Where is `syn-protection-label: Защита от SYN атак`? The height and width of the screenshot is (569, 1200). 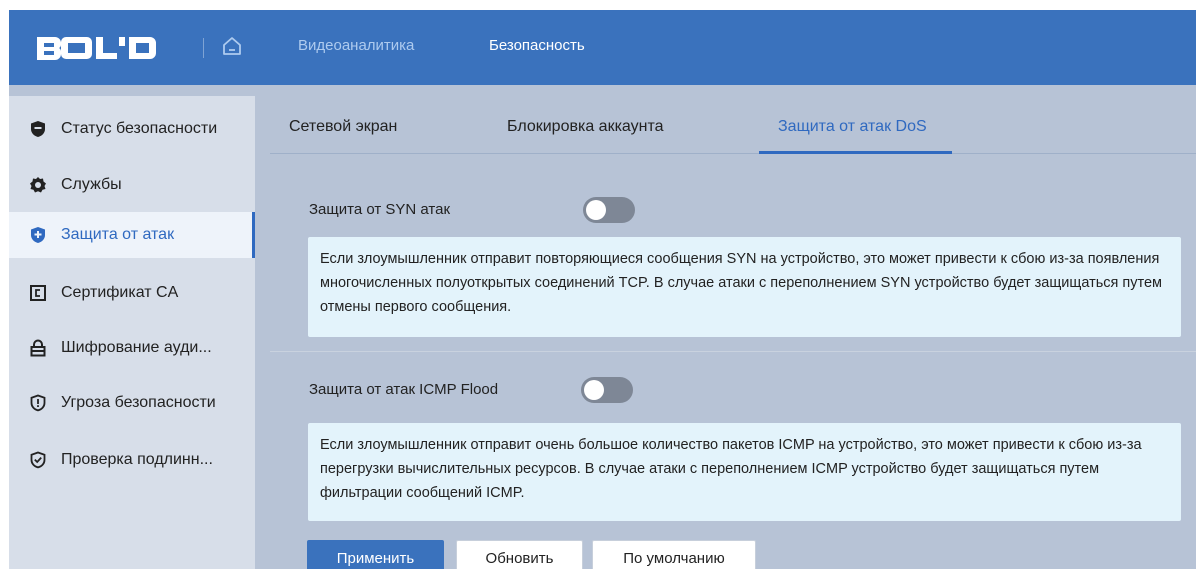 syn-protection-label: Защита от SYN атак is located at coordinates (380, 209).